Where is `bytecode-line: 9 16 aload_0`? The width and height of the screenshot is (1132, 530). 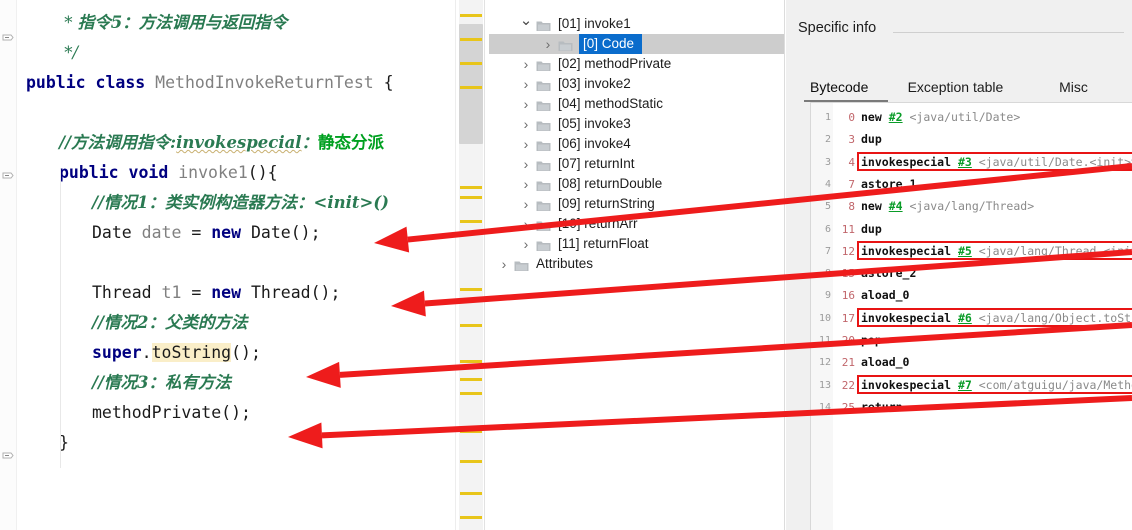 bytecode-line: 9 16 aload_0 is located at coordinates (971, 295).